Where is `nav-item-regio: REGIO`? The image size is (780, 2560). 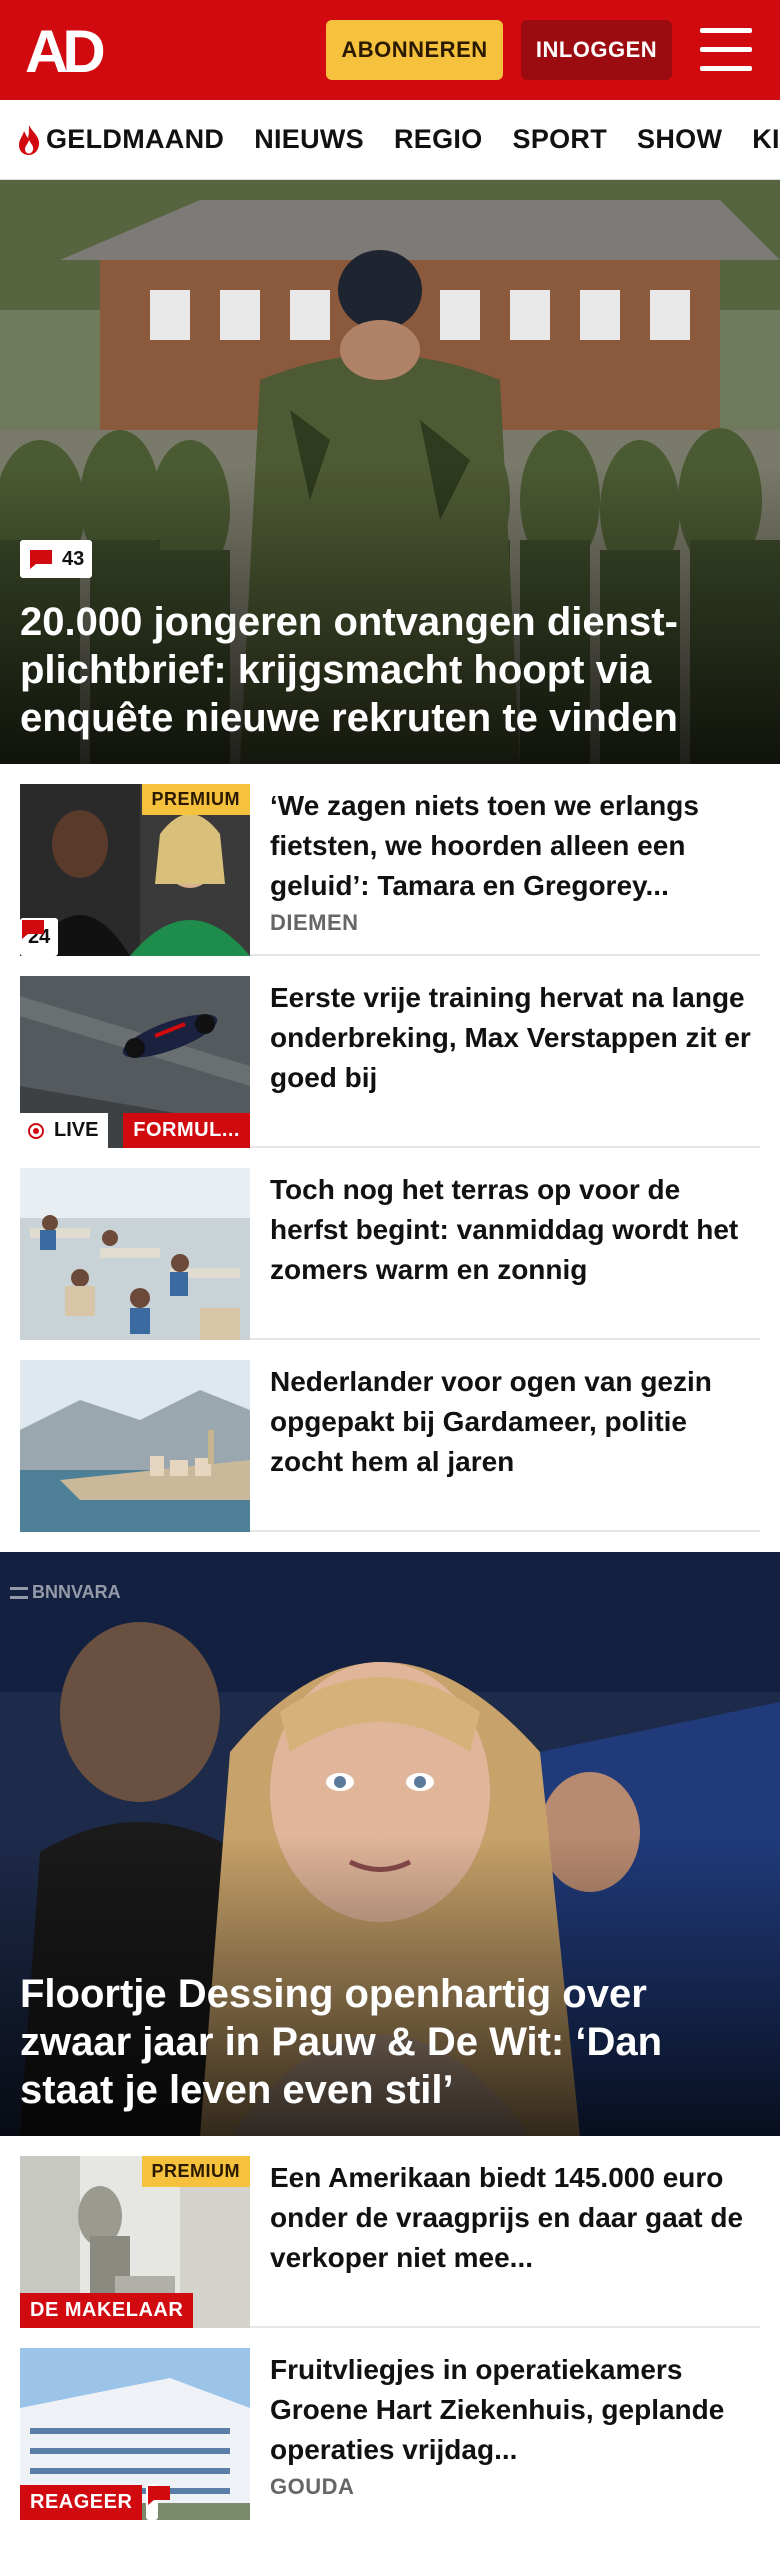 nav-item-regio: REGIO is located at coordinates (438, 139).